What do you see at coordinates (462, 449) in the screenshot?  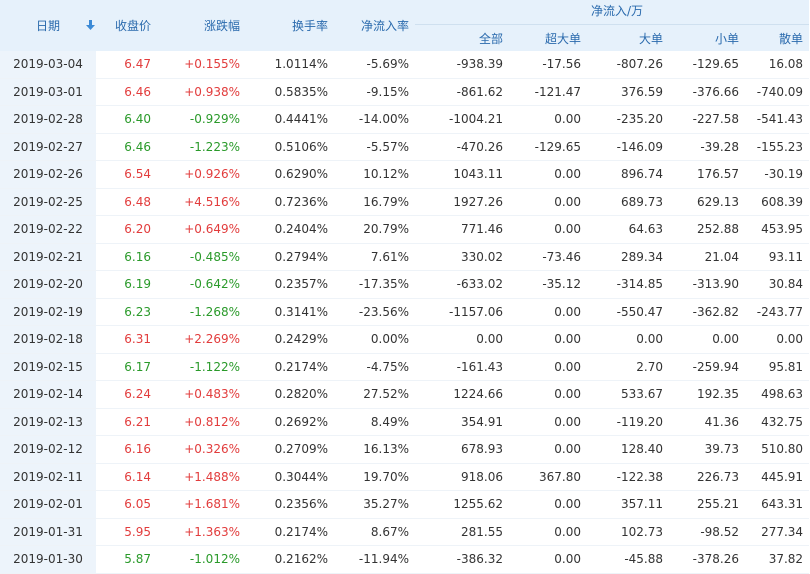 I see `cell-net-inflow-all: 678.93` at bounding box center [462, 449].